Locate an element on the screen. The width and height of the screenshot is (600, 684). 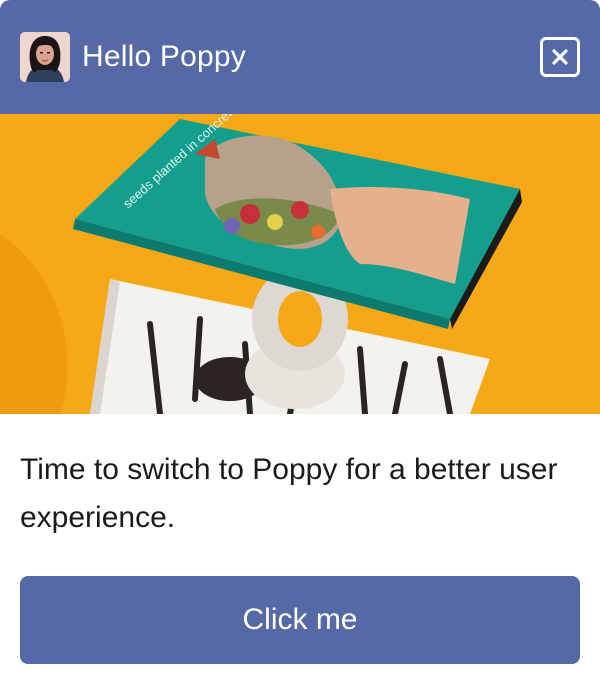
close-button is located at coordinates (560, 57).